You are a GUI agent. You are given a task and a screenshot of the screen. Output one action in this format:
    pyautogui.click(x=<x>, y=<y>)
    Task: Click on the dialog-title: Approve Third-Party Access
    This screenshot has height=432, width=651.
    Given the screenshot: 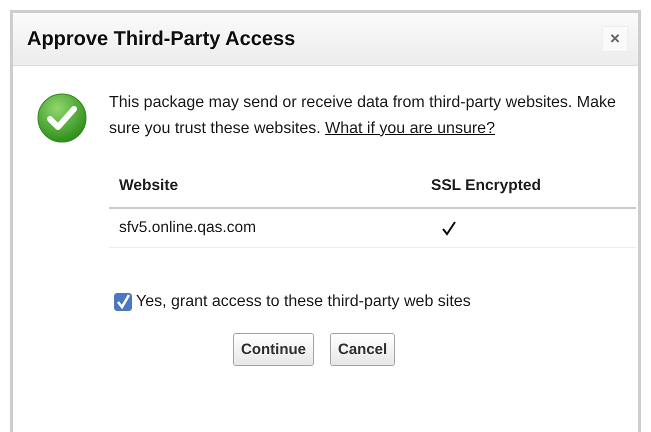 What is the action you would take?
    pyautogui.click(x=161, y=39)
    